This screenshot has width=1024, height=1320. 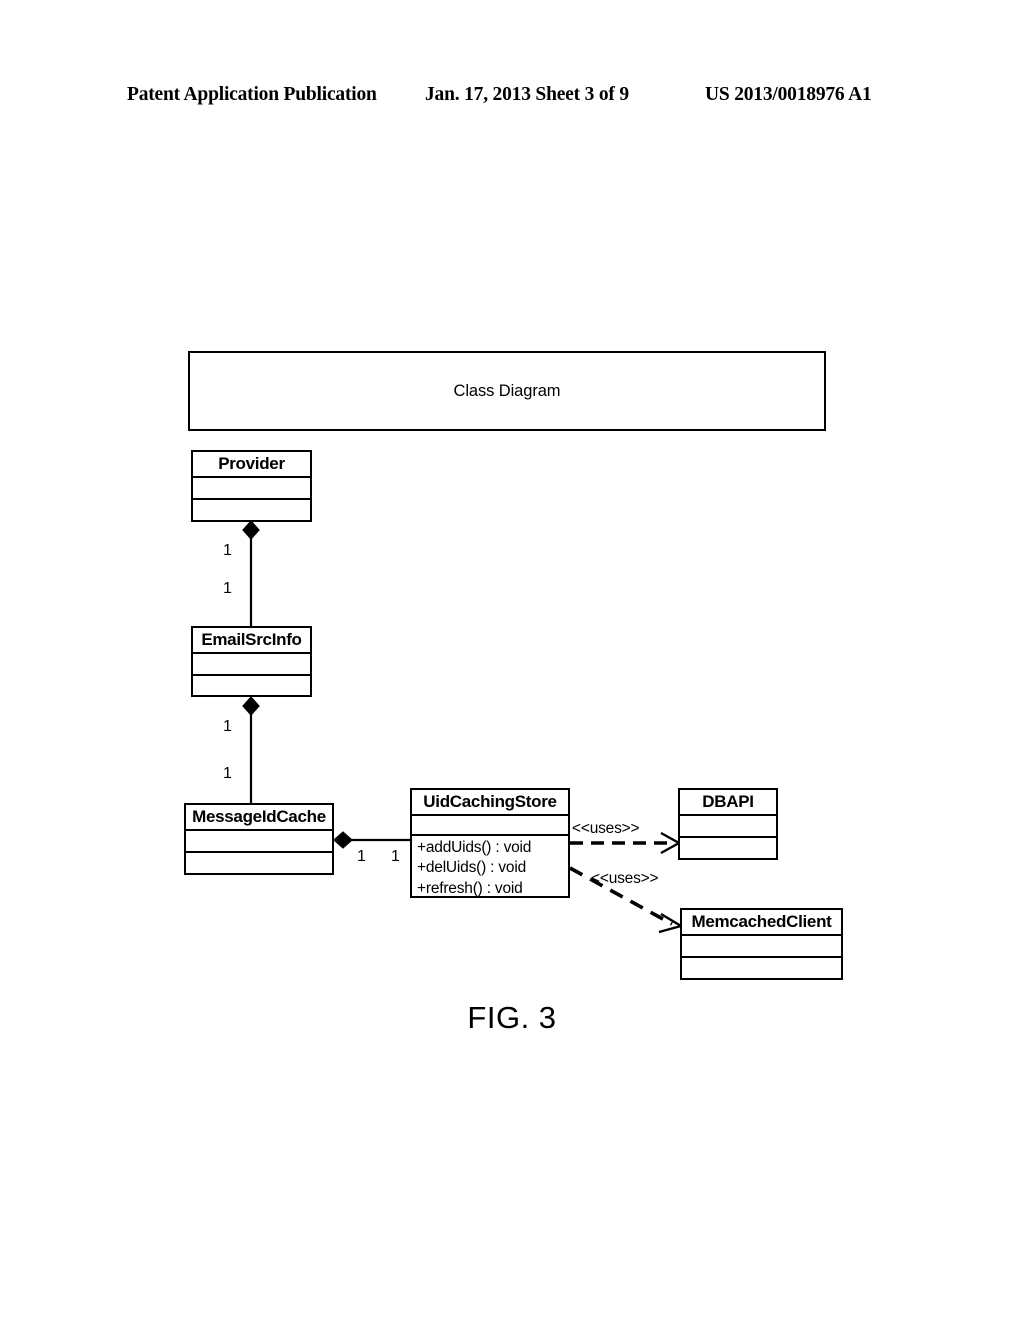 What do you see at coordinates (606, 828) in the screenshot?
I see `stereotype-uses-dbapi: <<uses>>` at bounding box center [606, 828].